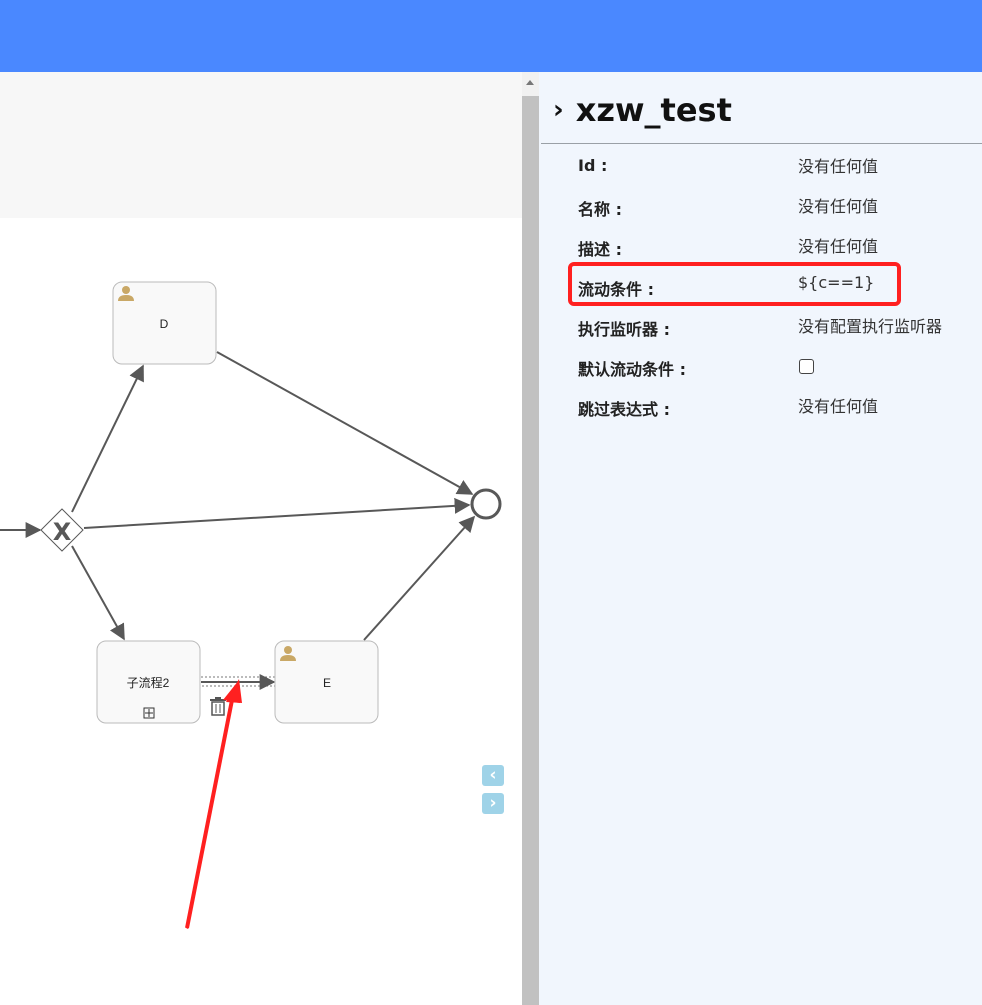 Image resolution: width=982 pixels, height=1005 pixels. I want to click on divider, so click(761, 143).